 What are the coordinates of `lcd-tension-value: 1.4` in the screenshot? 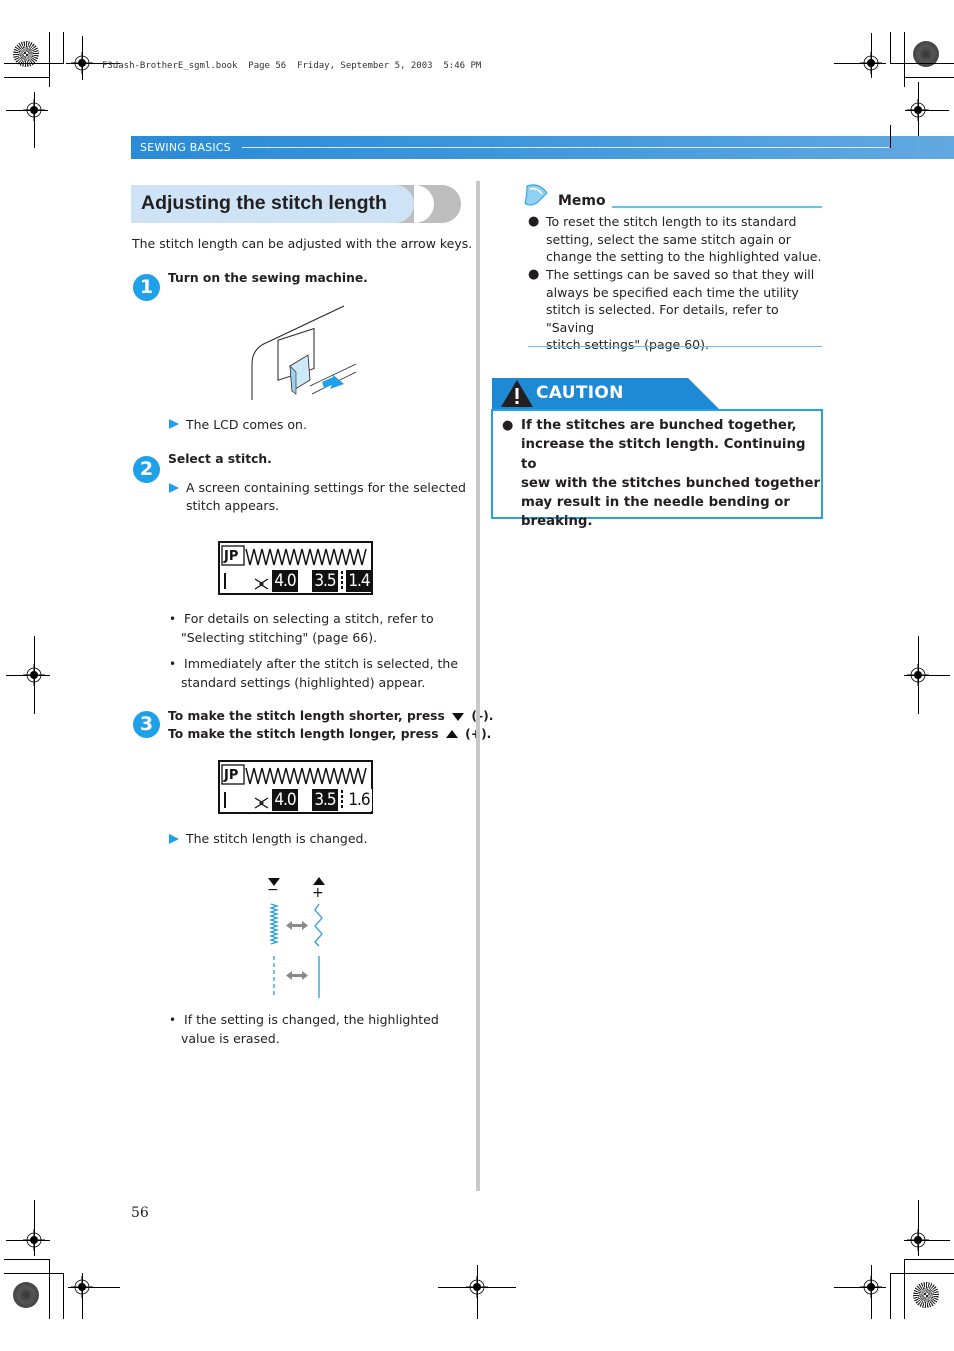 It's located at (359, 581).